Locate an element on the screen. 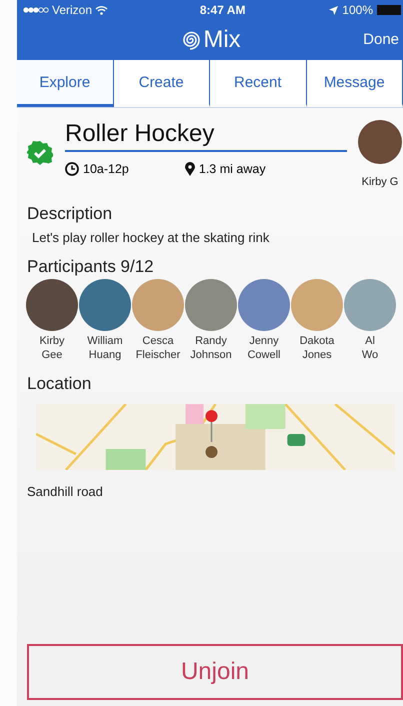 The height and width of the screenshot is (706, 403). participant-name: Jenny Cowell is located at coordinates (263, 348).